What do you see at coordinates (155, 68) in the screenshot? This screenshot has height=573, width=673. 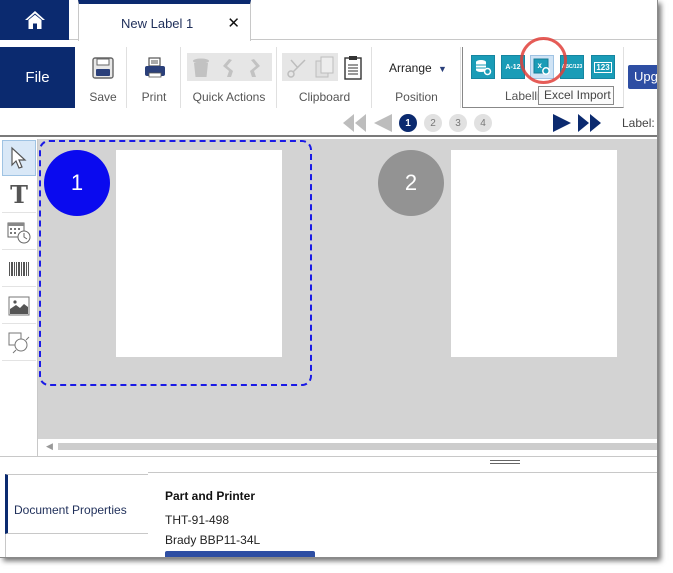 I see `printer-icon` at bounding box center [155, 68].